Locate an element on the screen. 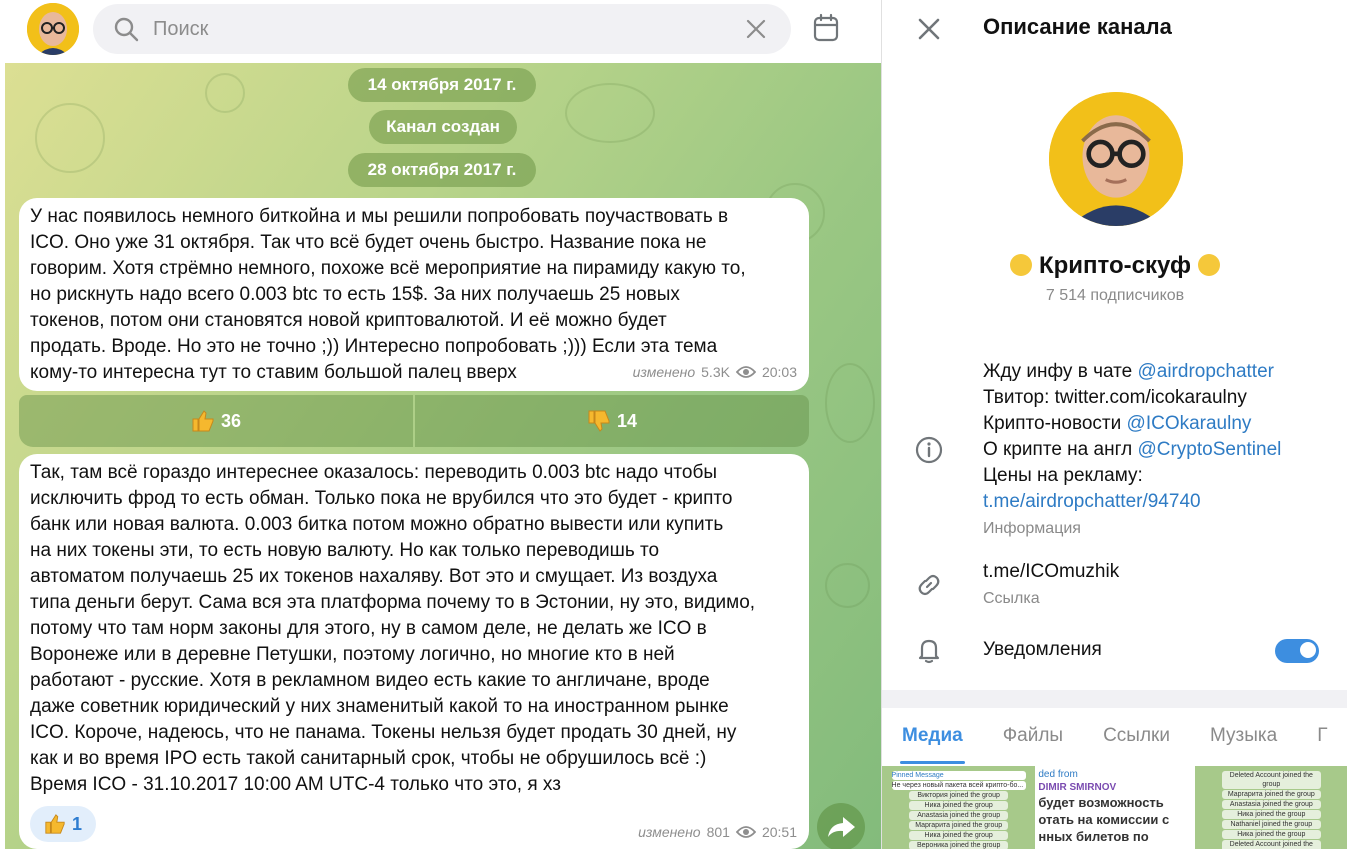 The height and width of the screenshot is (849, 1347). my-avatar is located at coordinates (53, 29).